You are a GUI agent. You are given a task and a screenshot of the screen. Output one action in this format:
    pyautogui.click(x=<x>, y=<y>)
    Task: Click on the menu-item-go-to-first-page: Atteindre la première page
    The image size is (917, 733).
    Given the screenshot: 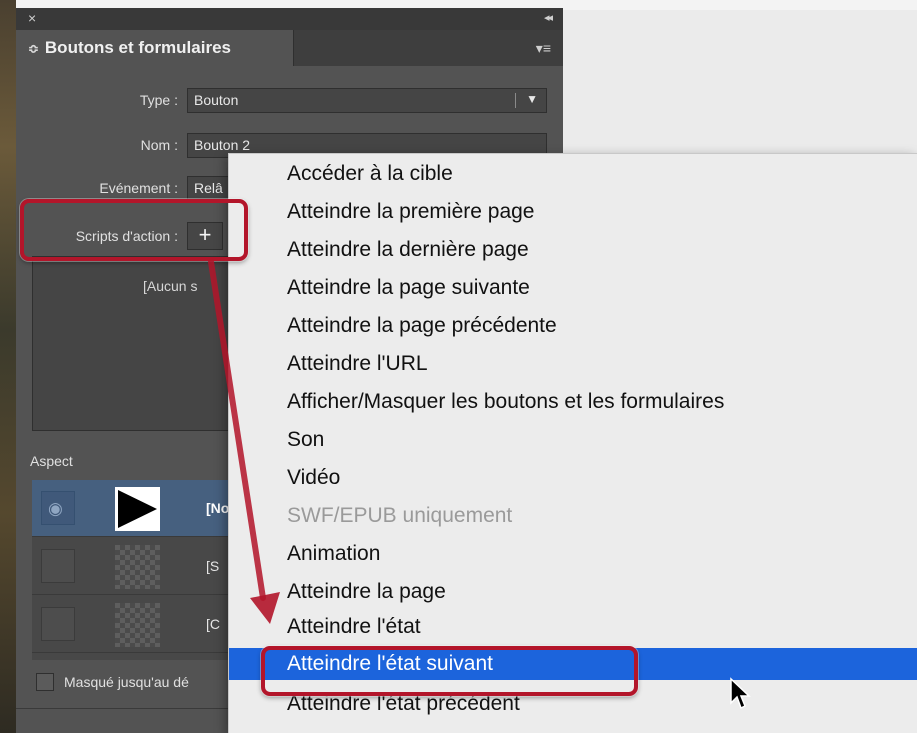 What is the action you would take?
    pyautogui.click(x=573, y=212)
    